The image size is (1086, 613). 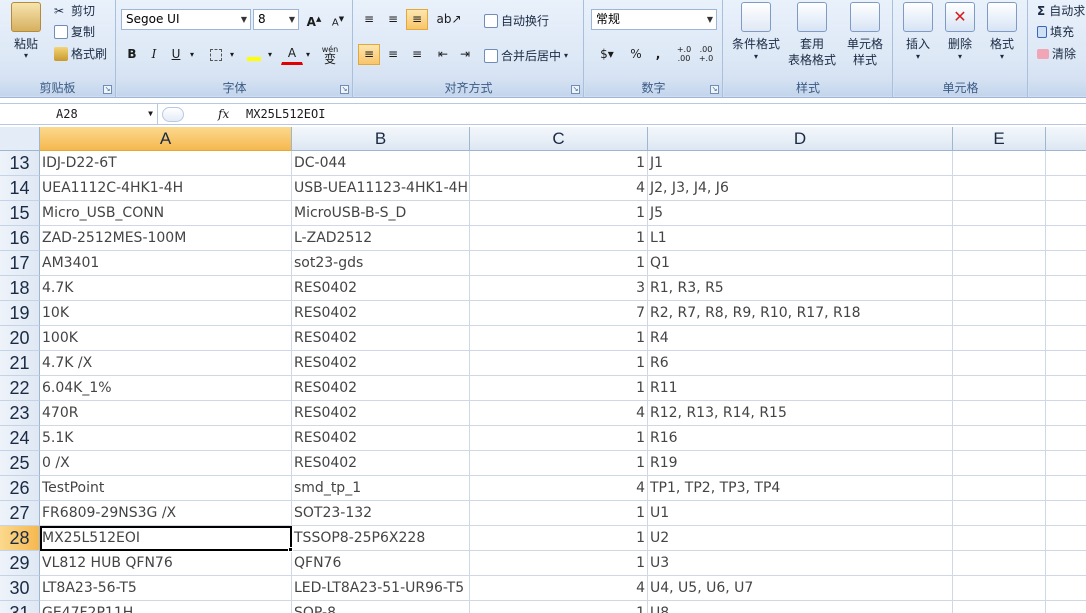 What do you see at coordinates (166, 263) in the screenshot?
I see `cell-a: AM3401` at bounding box center [166, 263].